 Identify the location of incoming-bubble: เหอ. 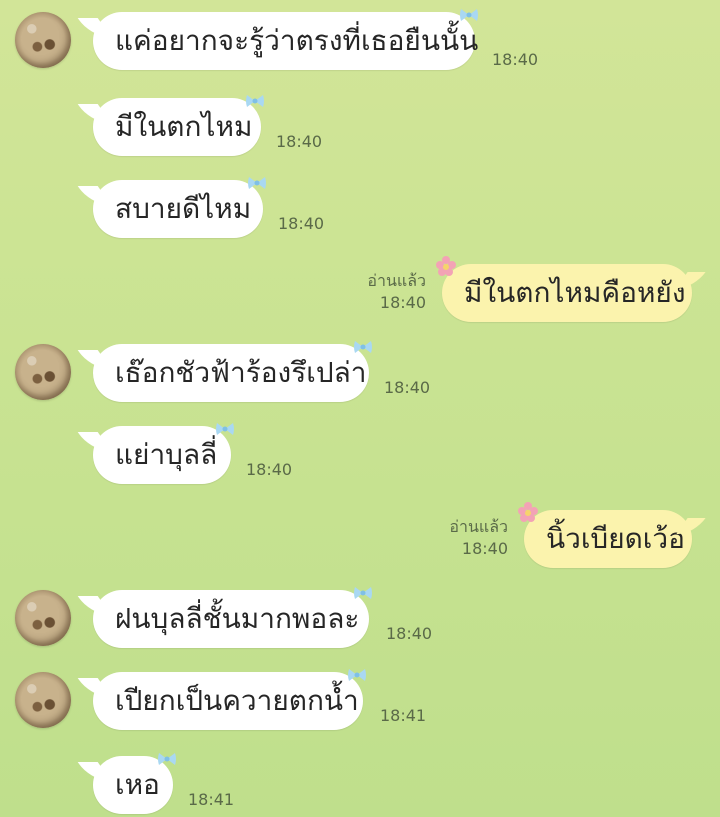
(134, 783).